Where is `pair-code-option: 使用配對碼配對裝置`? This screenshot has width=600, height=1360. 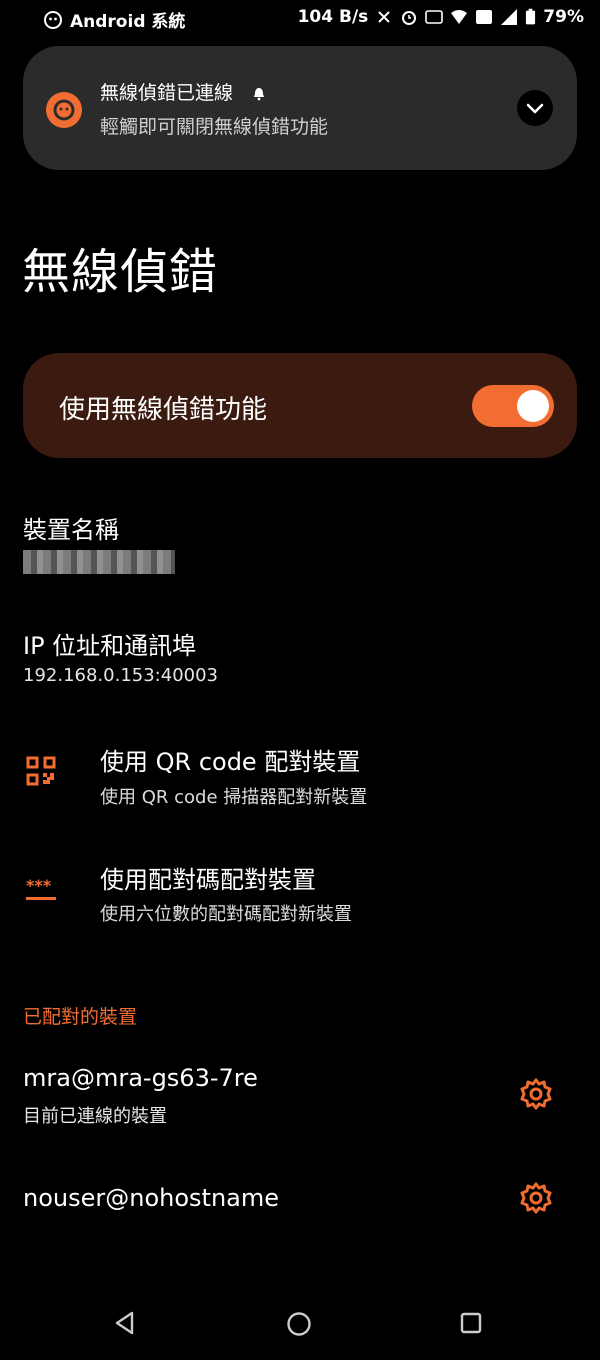 pair-code-option: 使用配對碼配對裝置 is located at coordinates (208, 877).